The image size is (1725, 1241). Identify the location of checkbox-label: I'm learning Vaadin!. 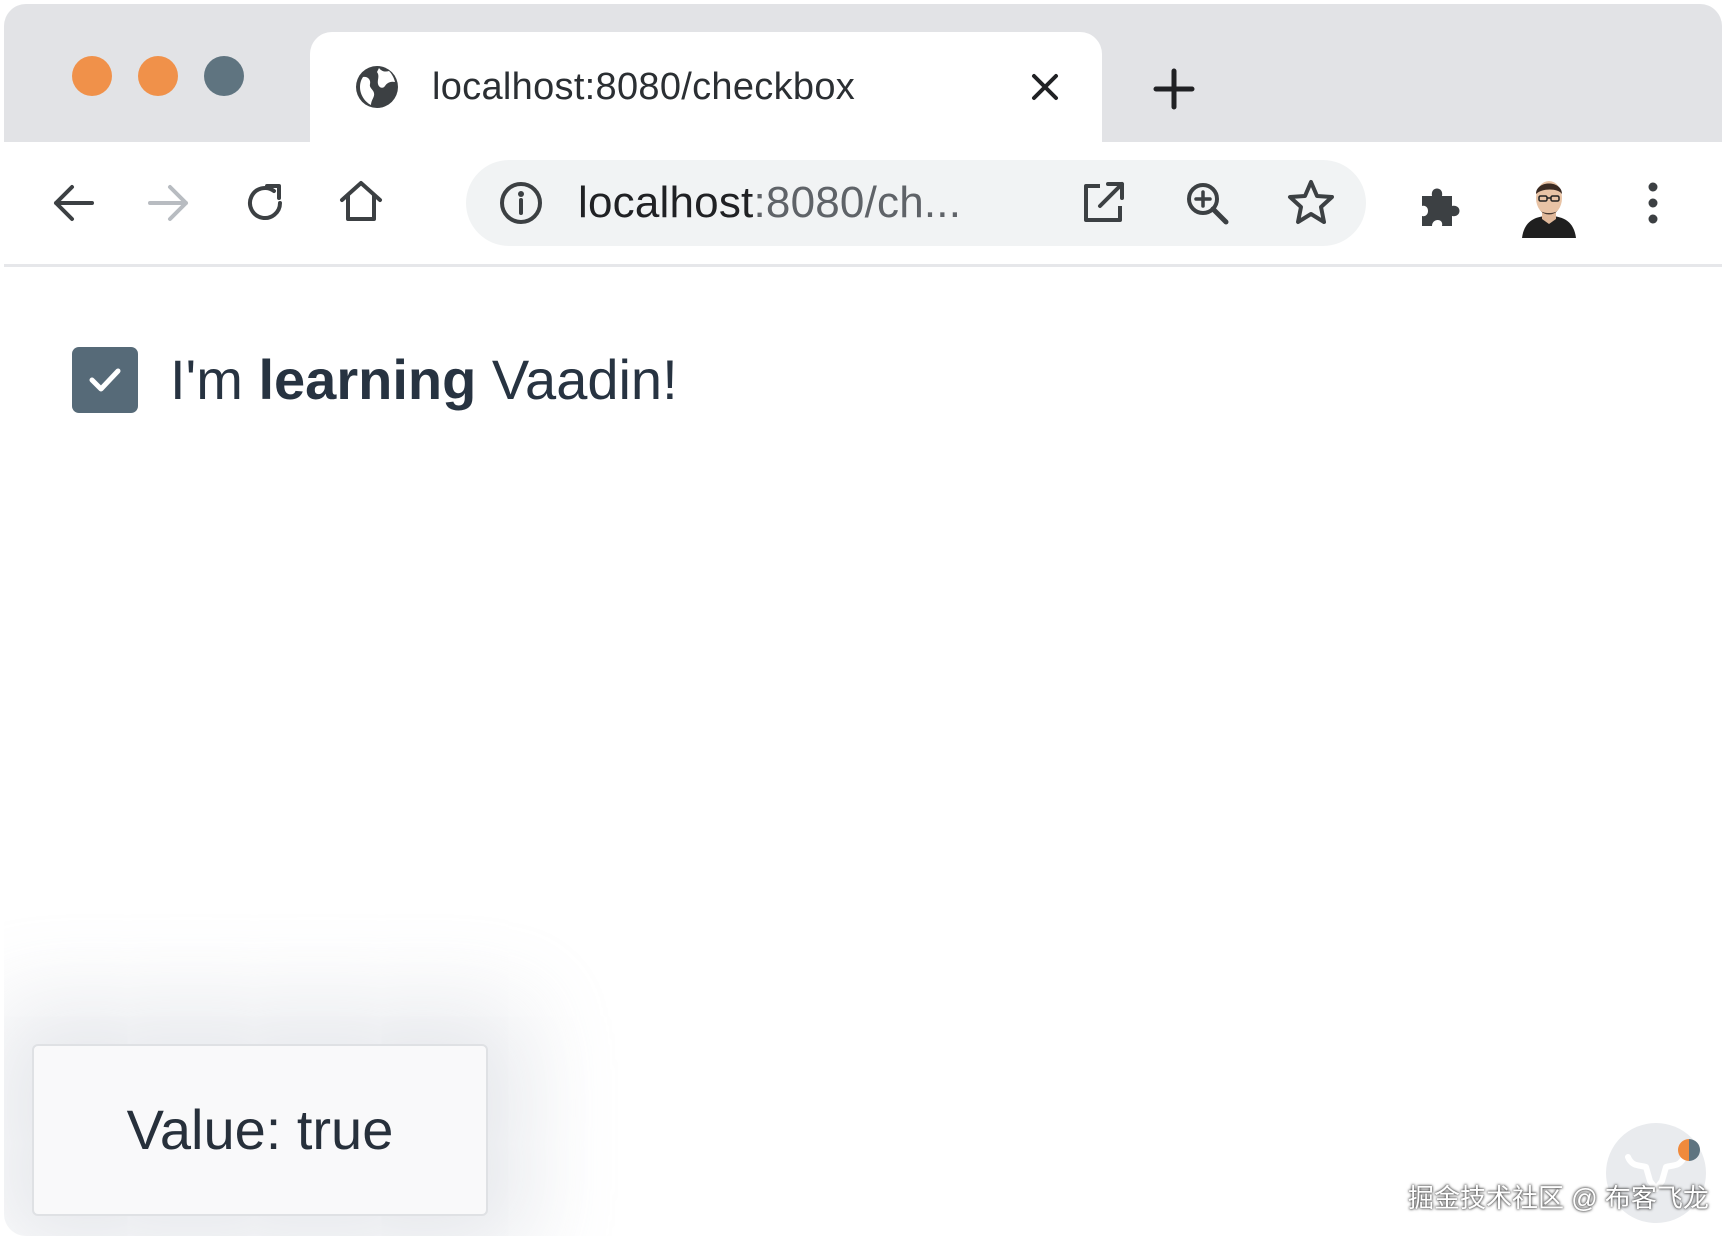
(424, 380).